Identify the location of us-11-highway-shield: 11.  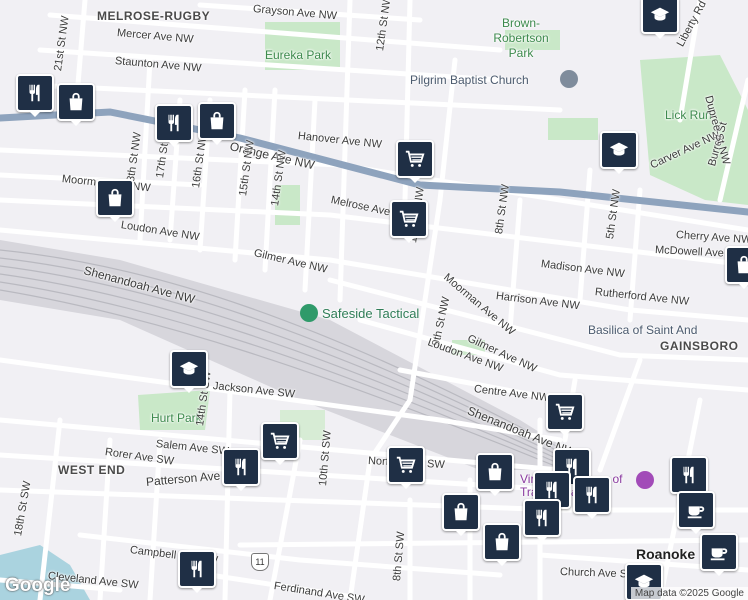
(260, 562).